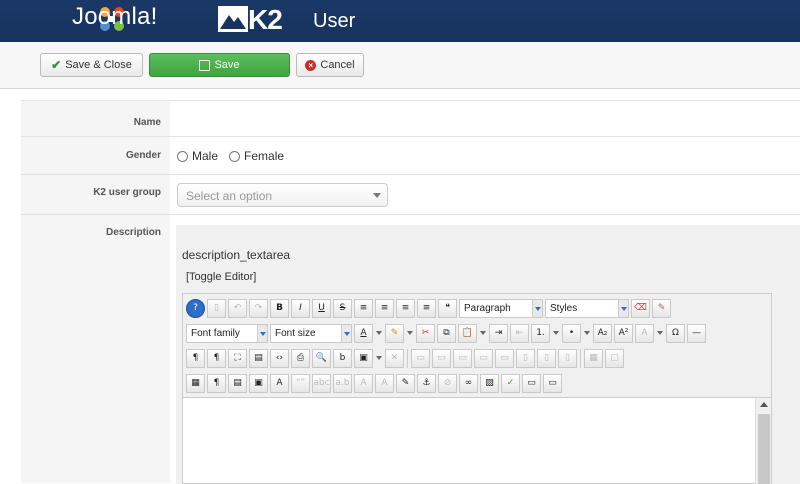  I want to click on fullscreen-icon: ⛶, so click(237, 358).